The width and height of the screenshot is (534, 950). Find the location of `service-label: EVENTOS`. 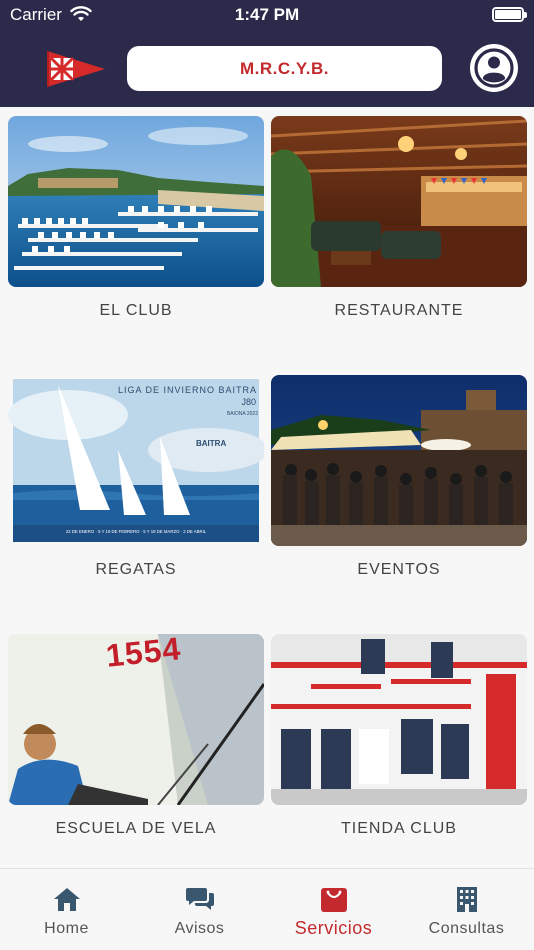

service-label: EVENTOS is located at coordinates (399, 569).